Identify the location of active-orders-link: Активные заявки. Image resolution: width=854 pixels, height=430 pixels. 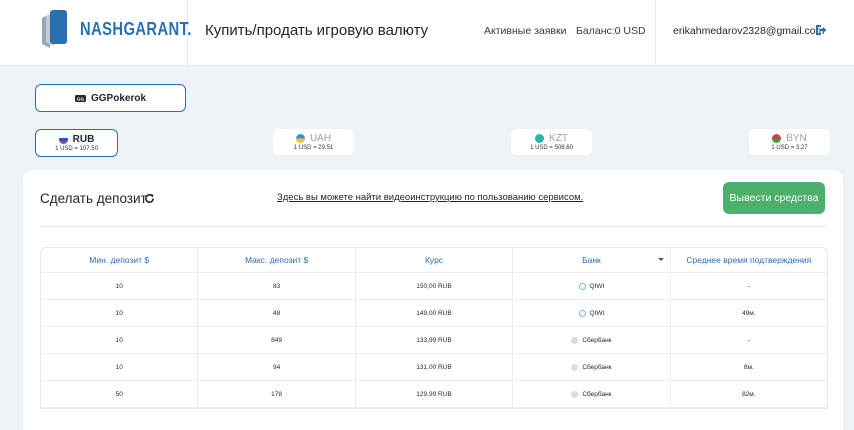
(525, 31).